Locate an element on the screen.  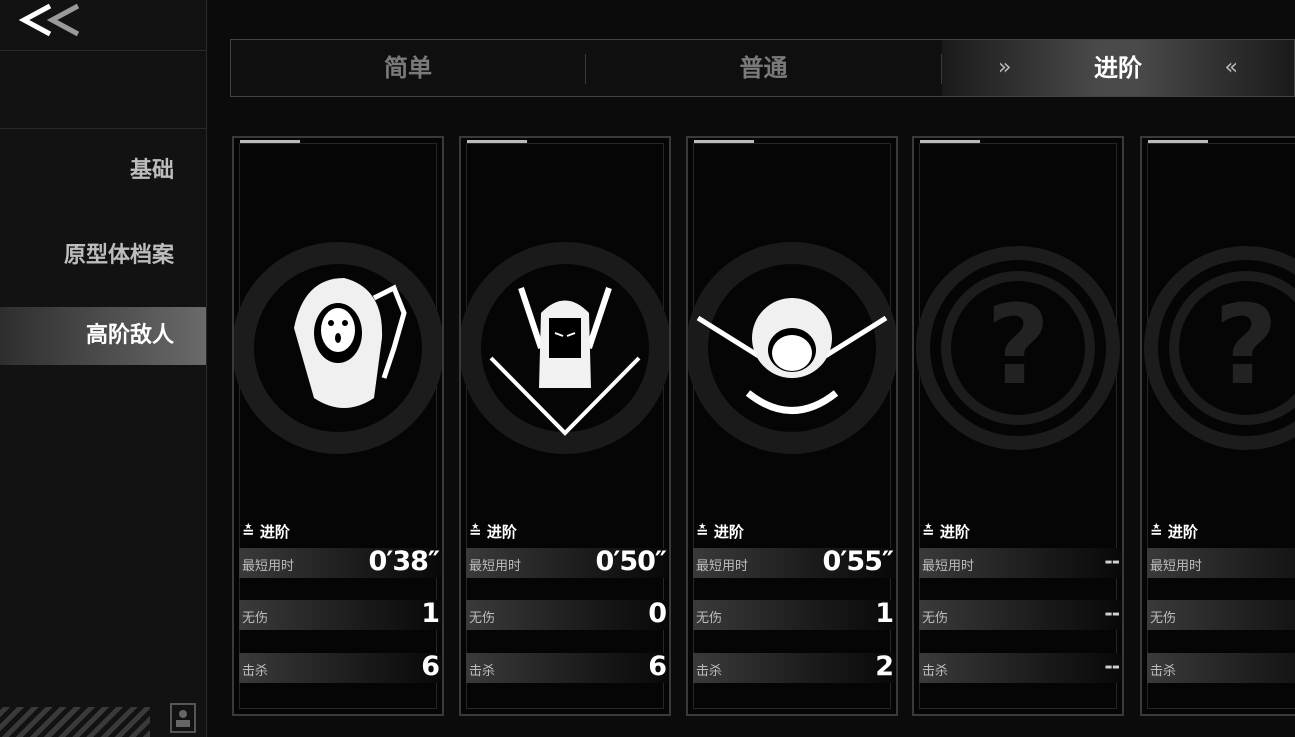
stat-row: 击杀 -- is located at coordinates (1020, 668).